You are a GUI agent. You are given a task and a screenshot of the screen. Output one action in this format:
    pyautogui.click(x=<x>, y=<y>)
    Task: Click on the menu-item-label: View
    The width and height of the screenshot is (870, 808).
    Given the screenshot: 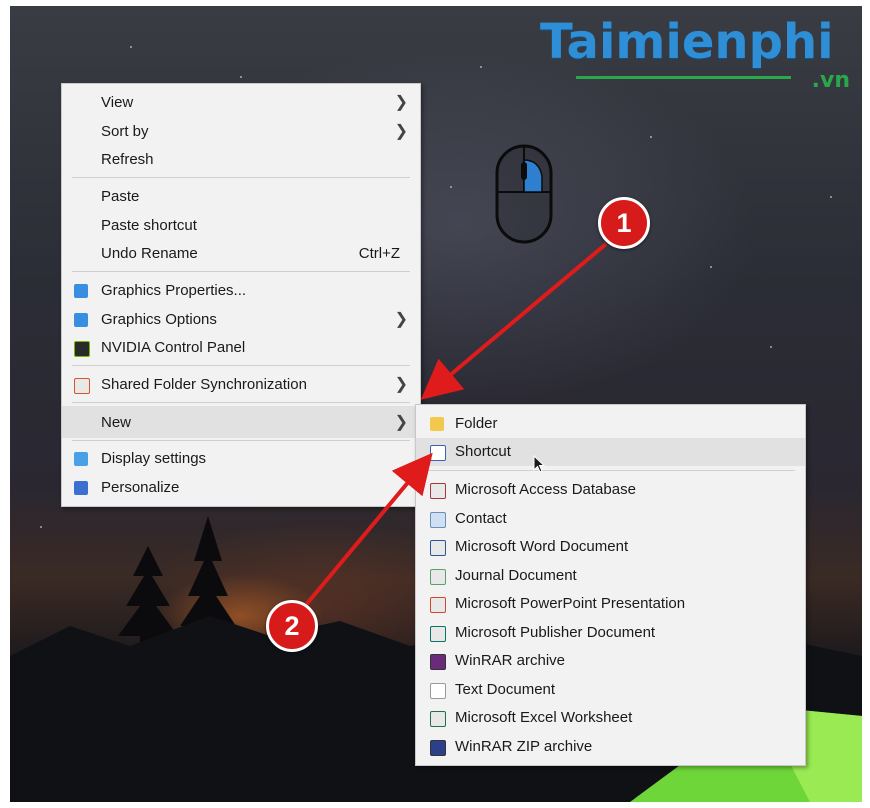 What is the action you would take?
    pyautogui.click(x=117, y=102)
    